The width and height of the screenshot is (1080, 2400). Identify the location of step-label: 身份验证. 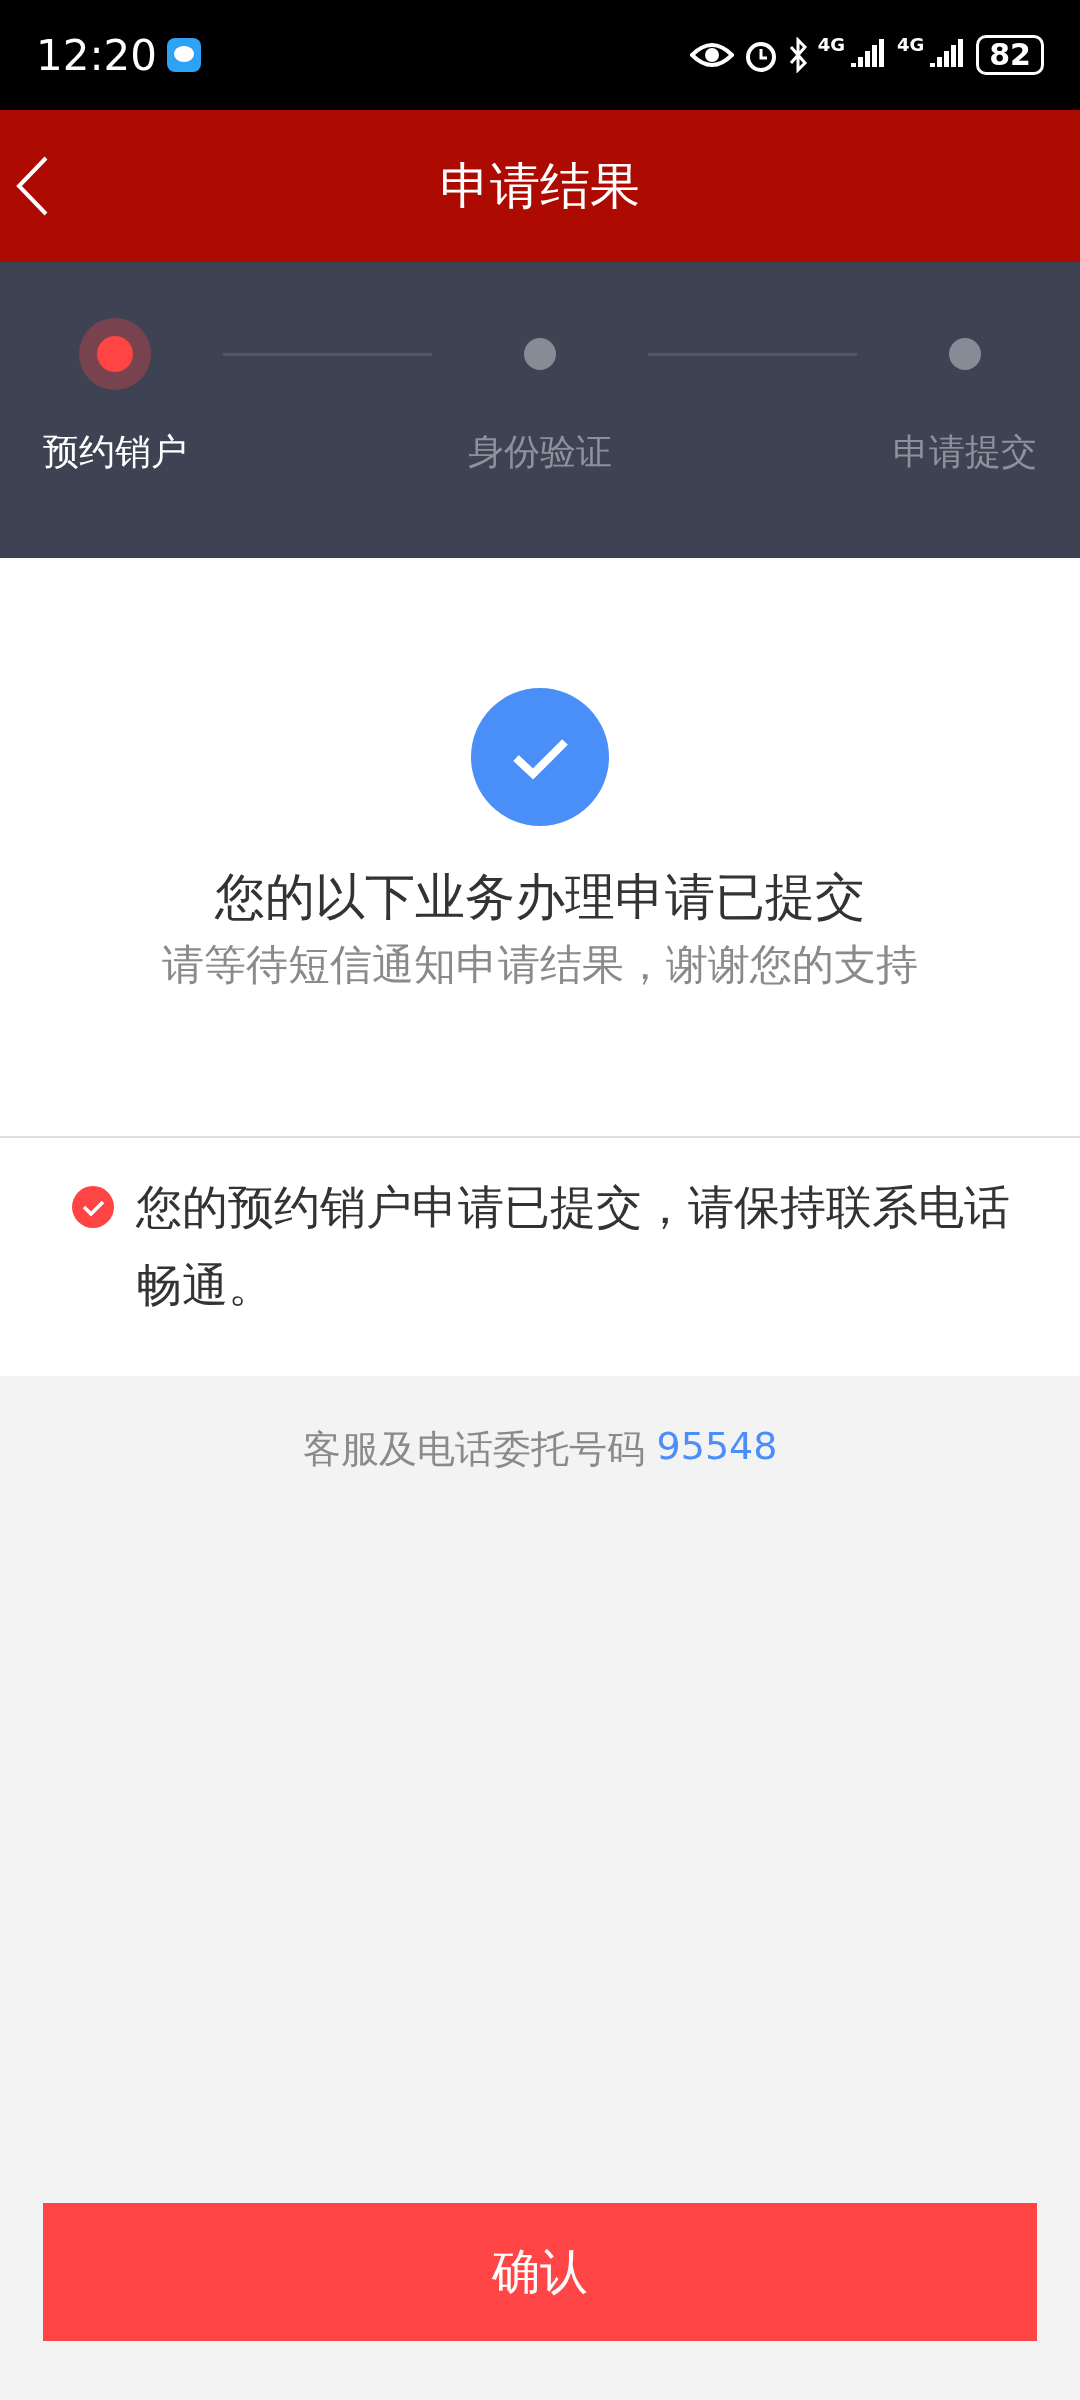
(540, 452).